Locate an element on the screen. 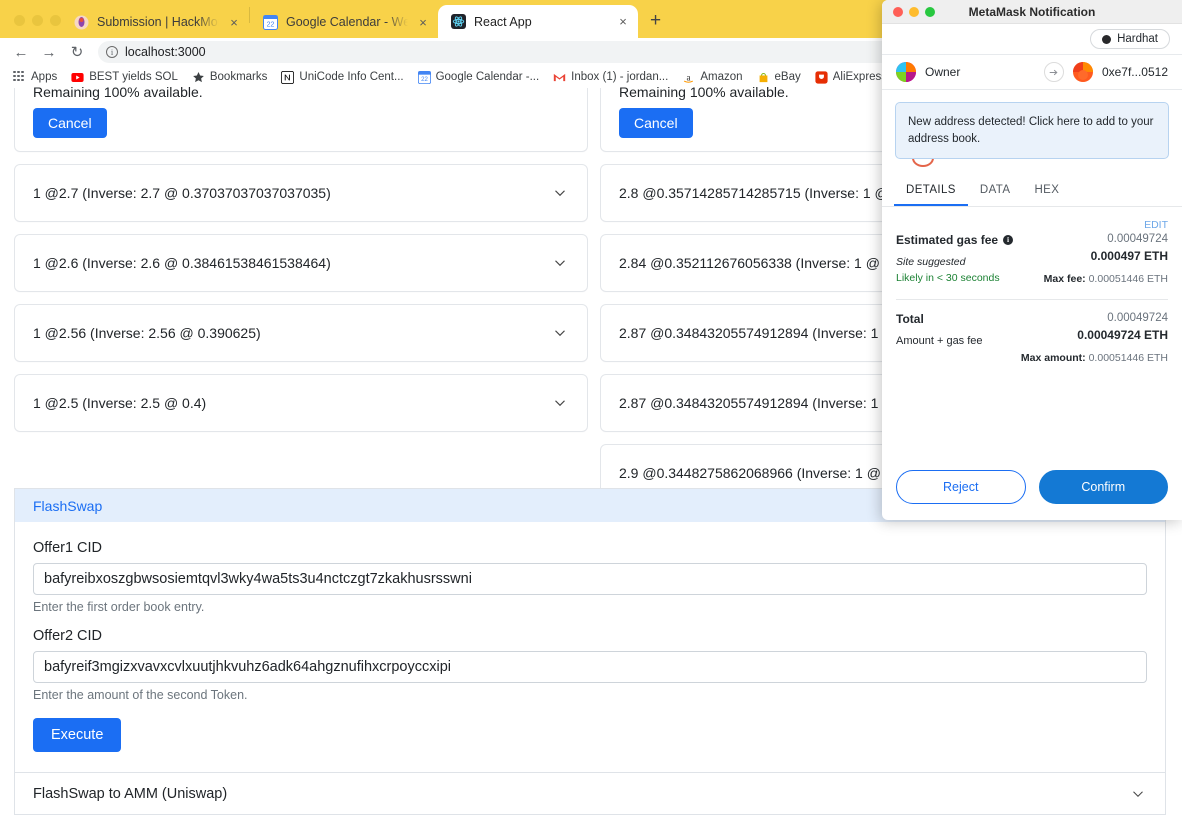 The width and height of the screenshot is (1182, 826). offer1-cid-input is located at coordinates (590, 579).